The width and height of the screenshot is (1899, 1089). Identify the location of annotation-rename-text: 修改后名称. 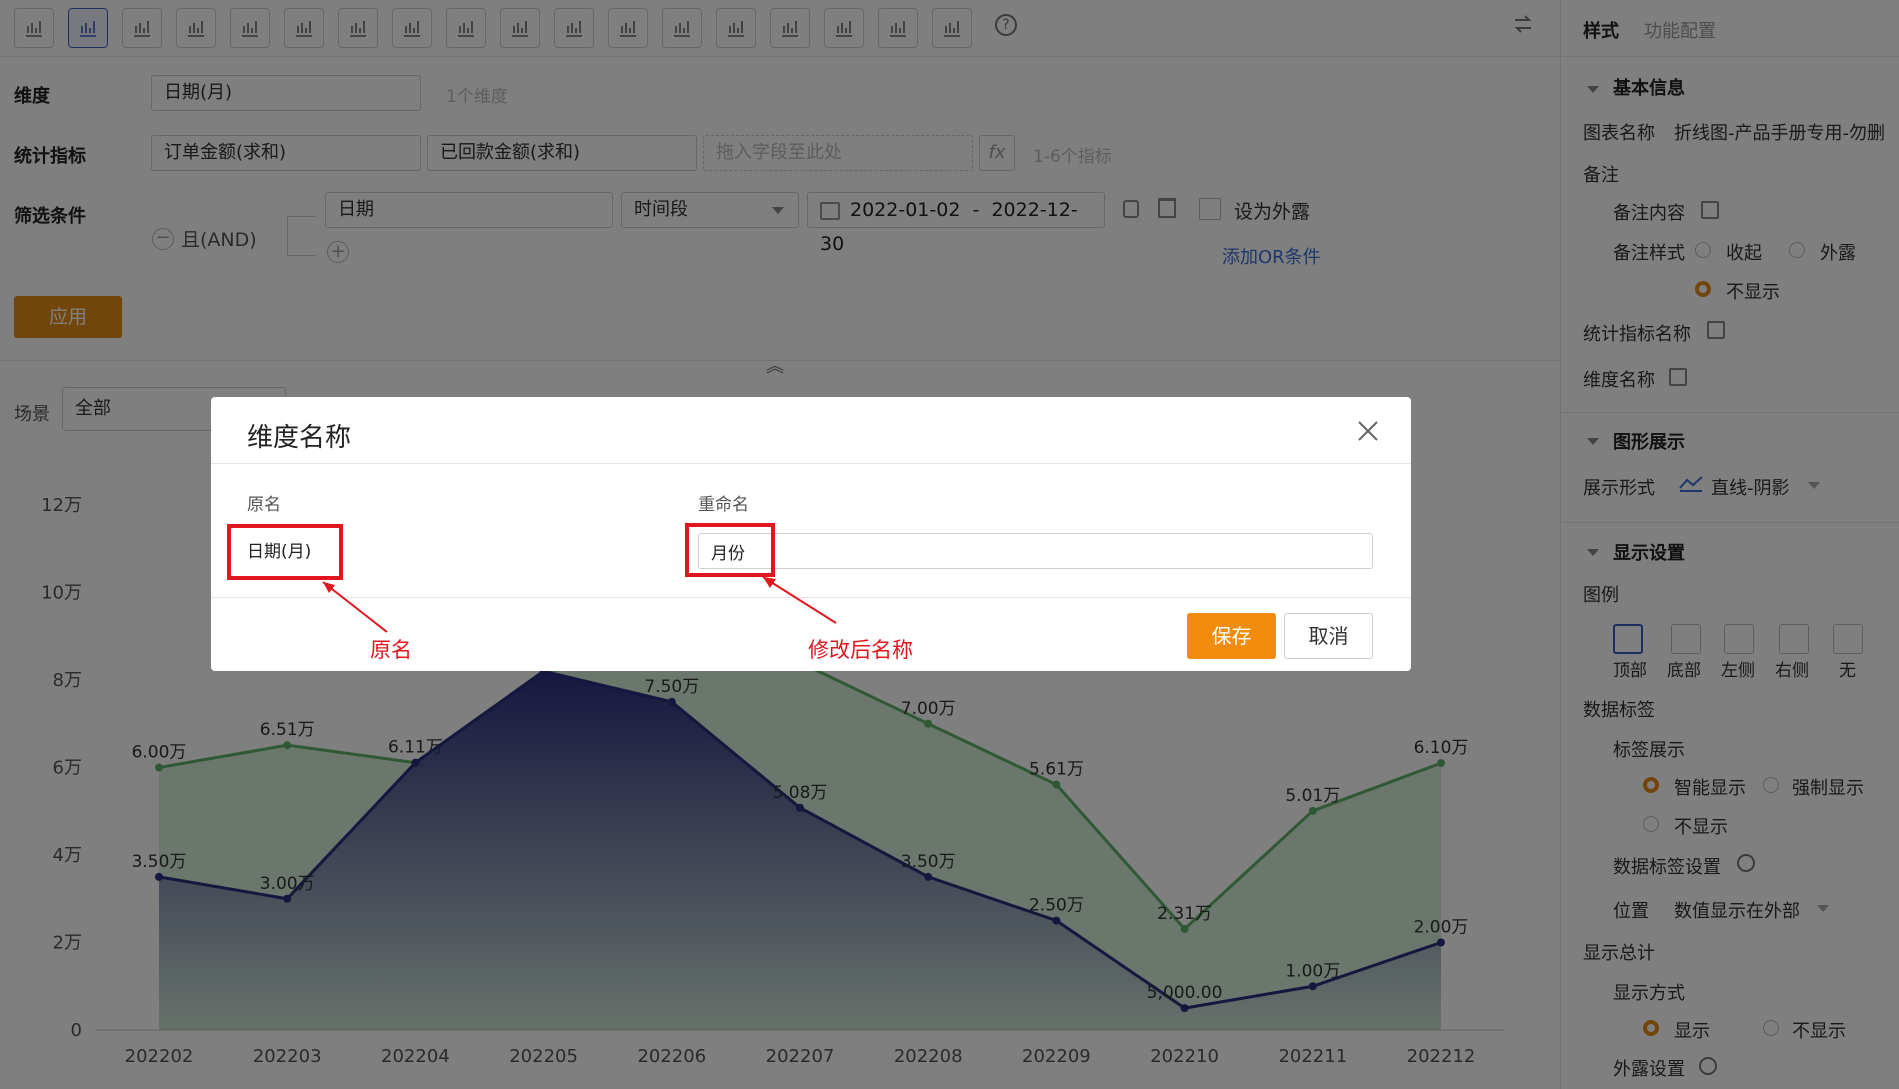
(860, 650).